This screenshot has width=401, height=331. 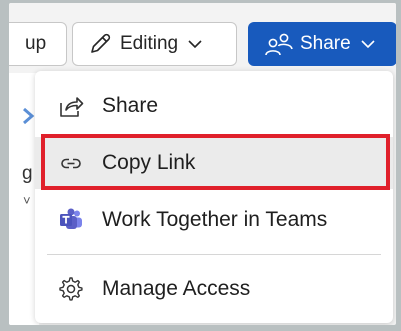 What do you see at coordinates (72, 107) in the screenshot?
I see `share-arrow-icon` at bounding box center [72, 107].